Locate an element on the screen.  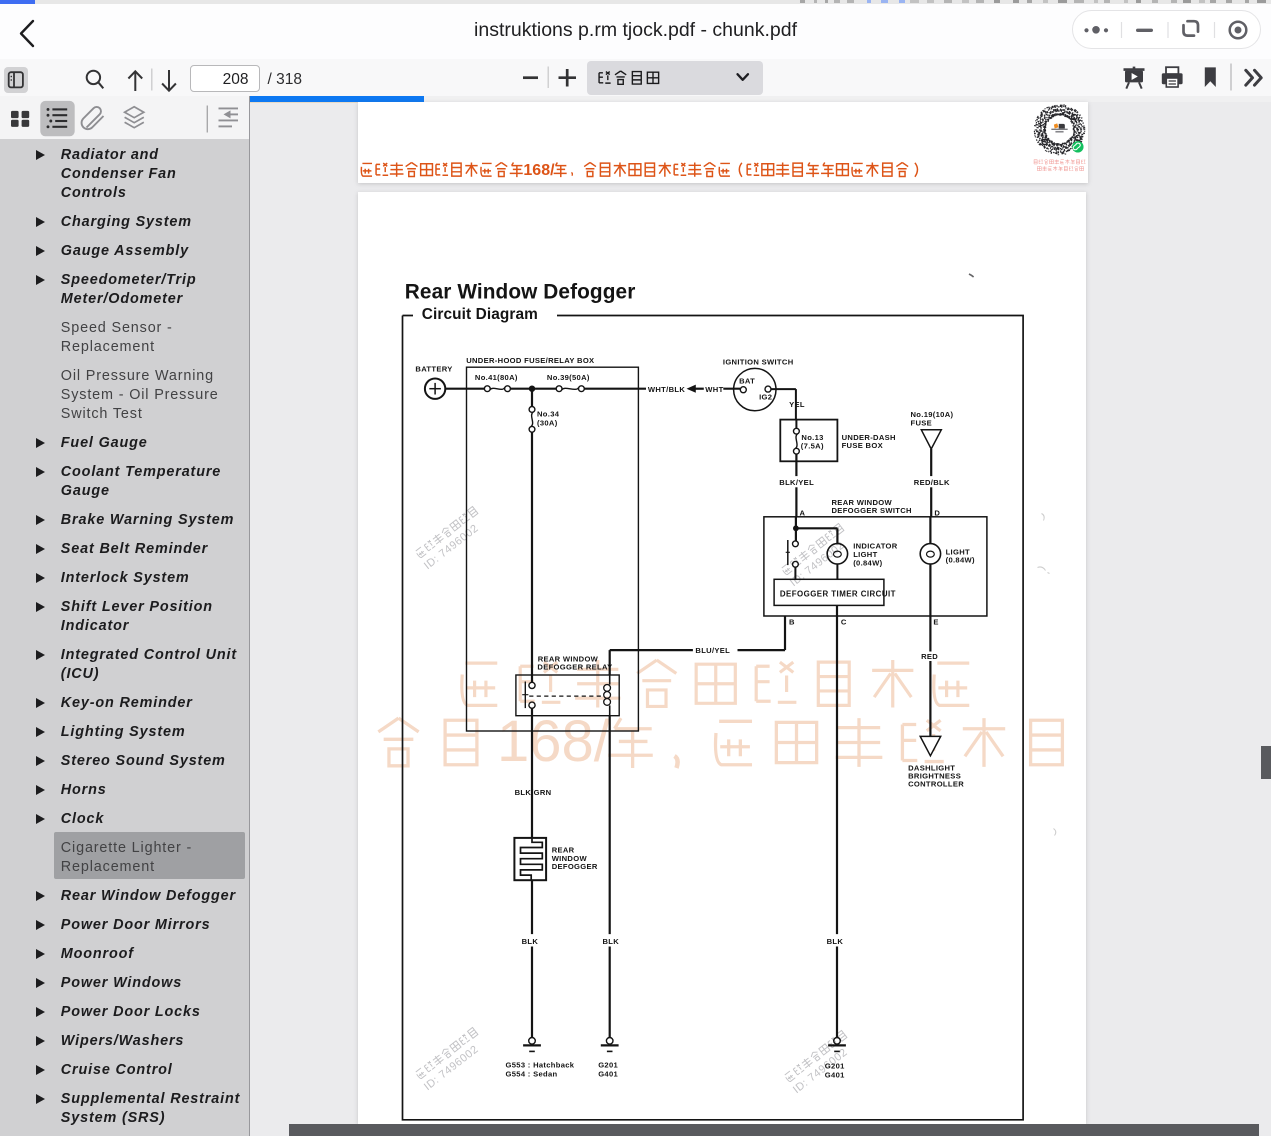
svg-text: BLK/YEL is located at coordinates (796, 481).